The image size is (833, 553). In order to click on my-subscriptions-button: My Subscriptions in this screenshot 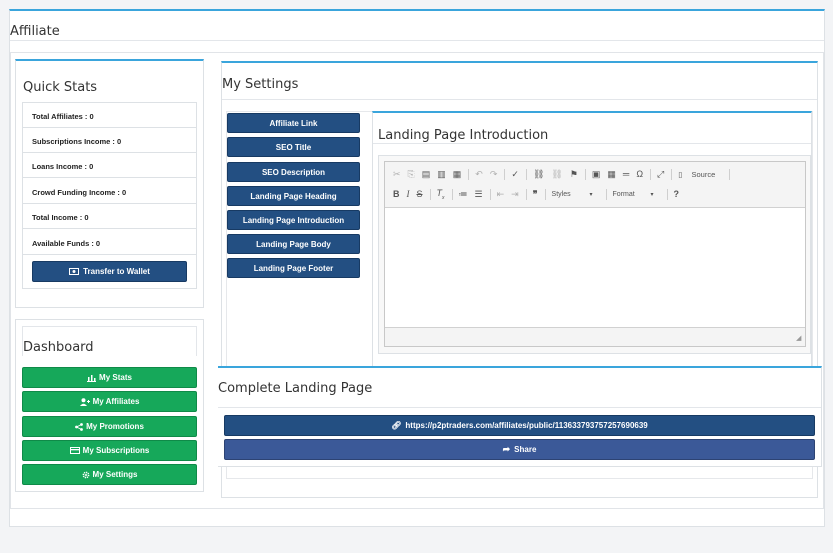, I will do `click(109, 450)`.